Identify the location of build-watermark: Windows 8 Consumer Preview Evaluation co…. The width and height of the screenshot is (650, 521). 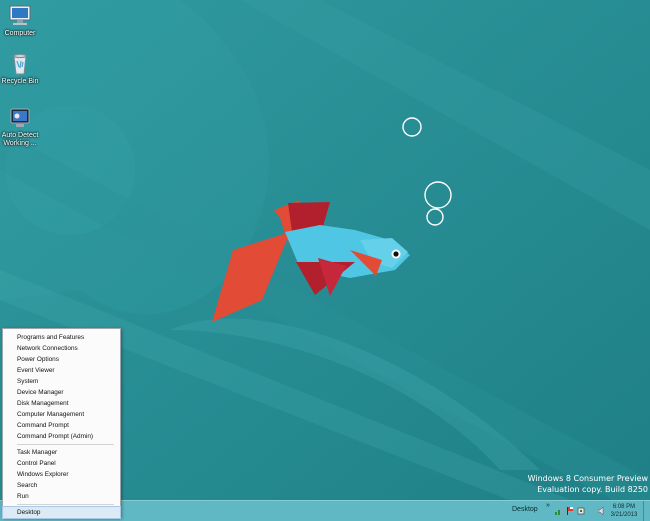
(578, 484).